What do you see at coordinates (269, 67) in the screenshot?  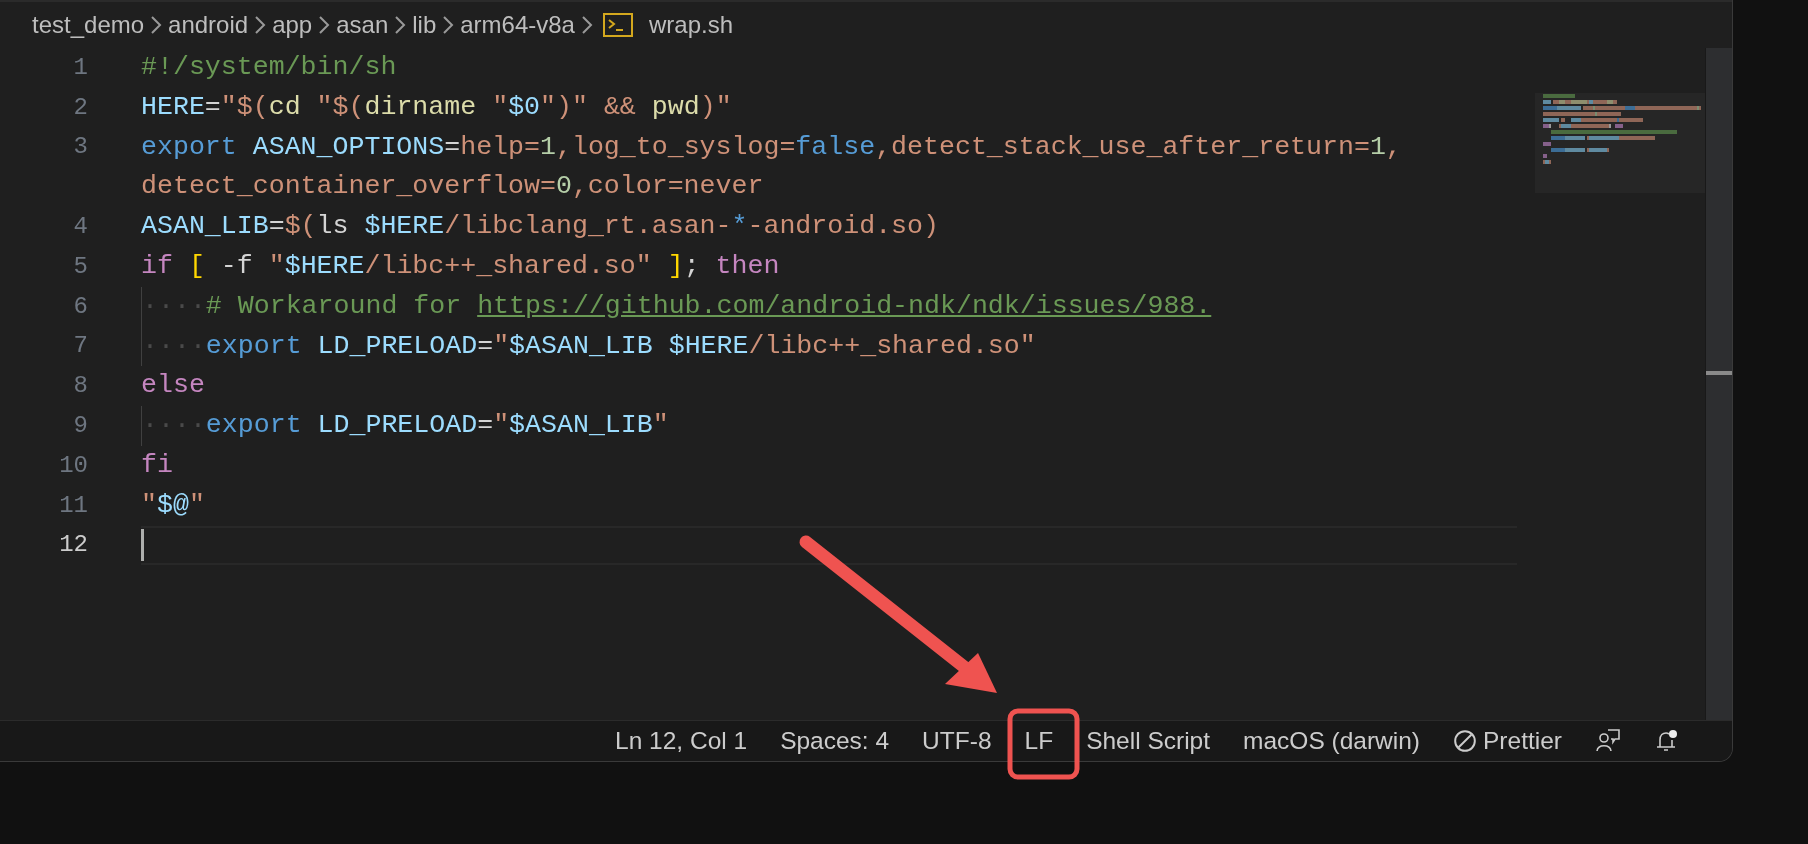 I see `code-line: #!/system/bin/sh` at bounding box center [269, 67].